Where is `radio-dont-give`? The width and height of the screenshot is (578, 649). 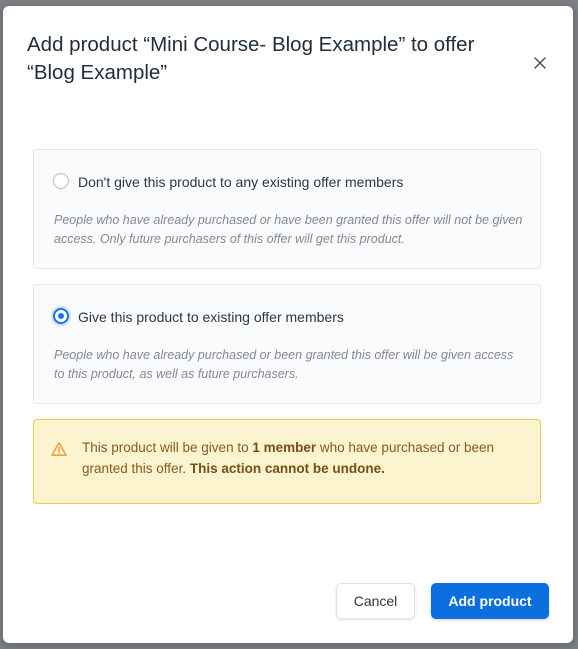 radio-dont-give is located at coordinates (61, 181).